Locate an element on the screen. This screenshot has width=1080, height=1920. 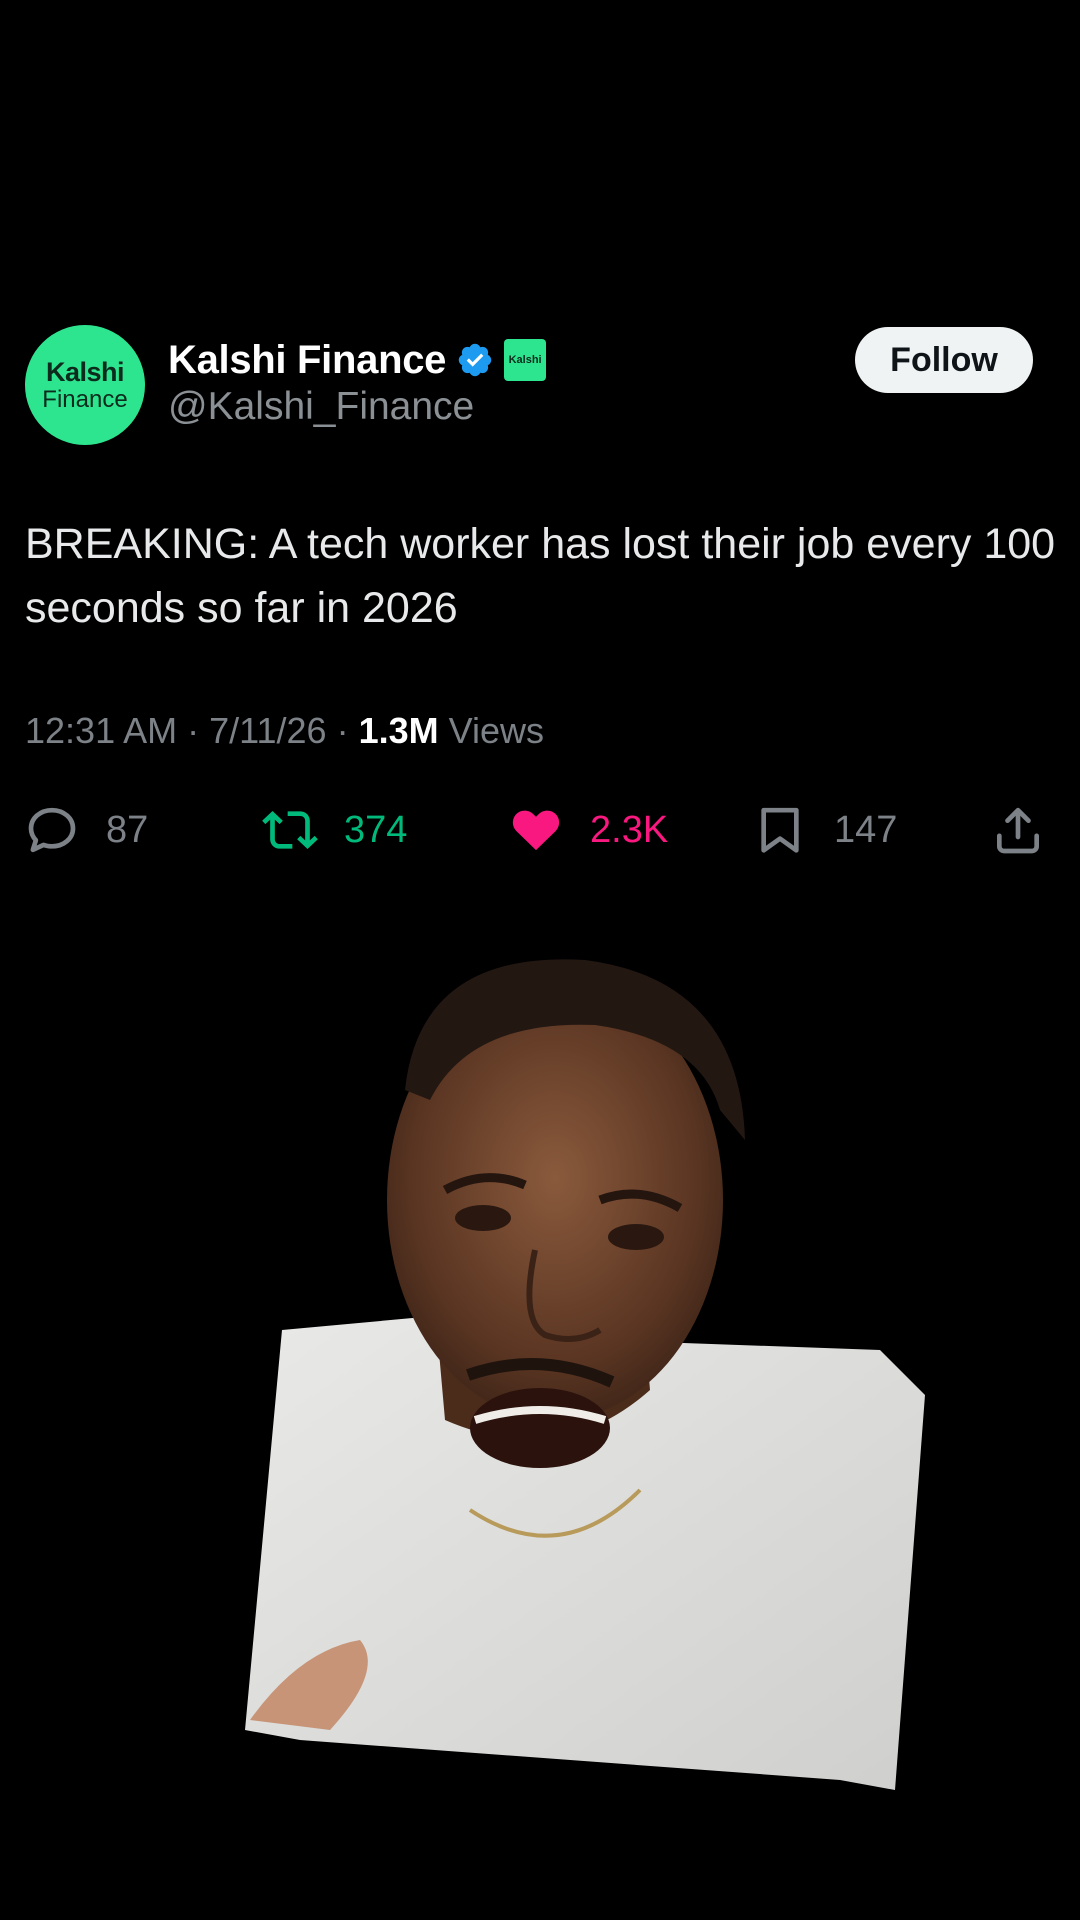
display-name: Kalshi Finance is located at coordinates (307, 360).